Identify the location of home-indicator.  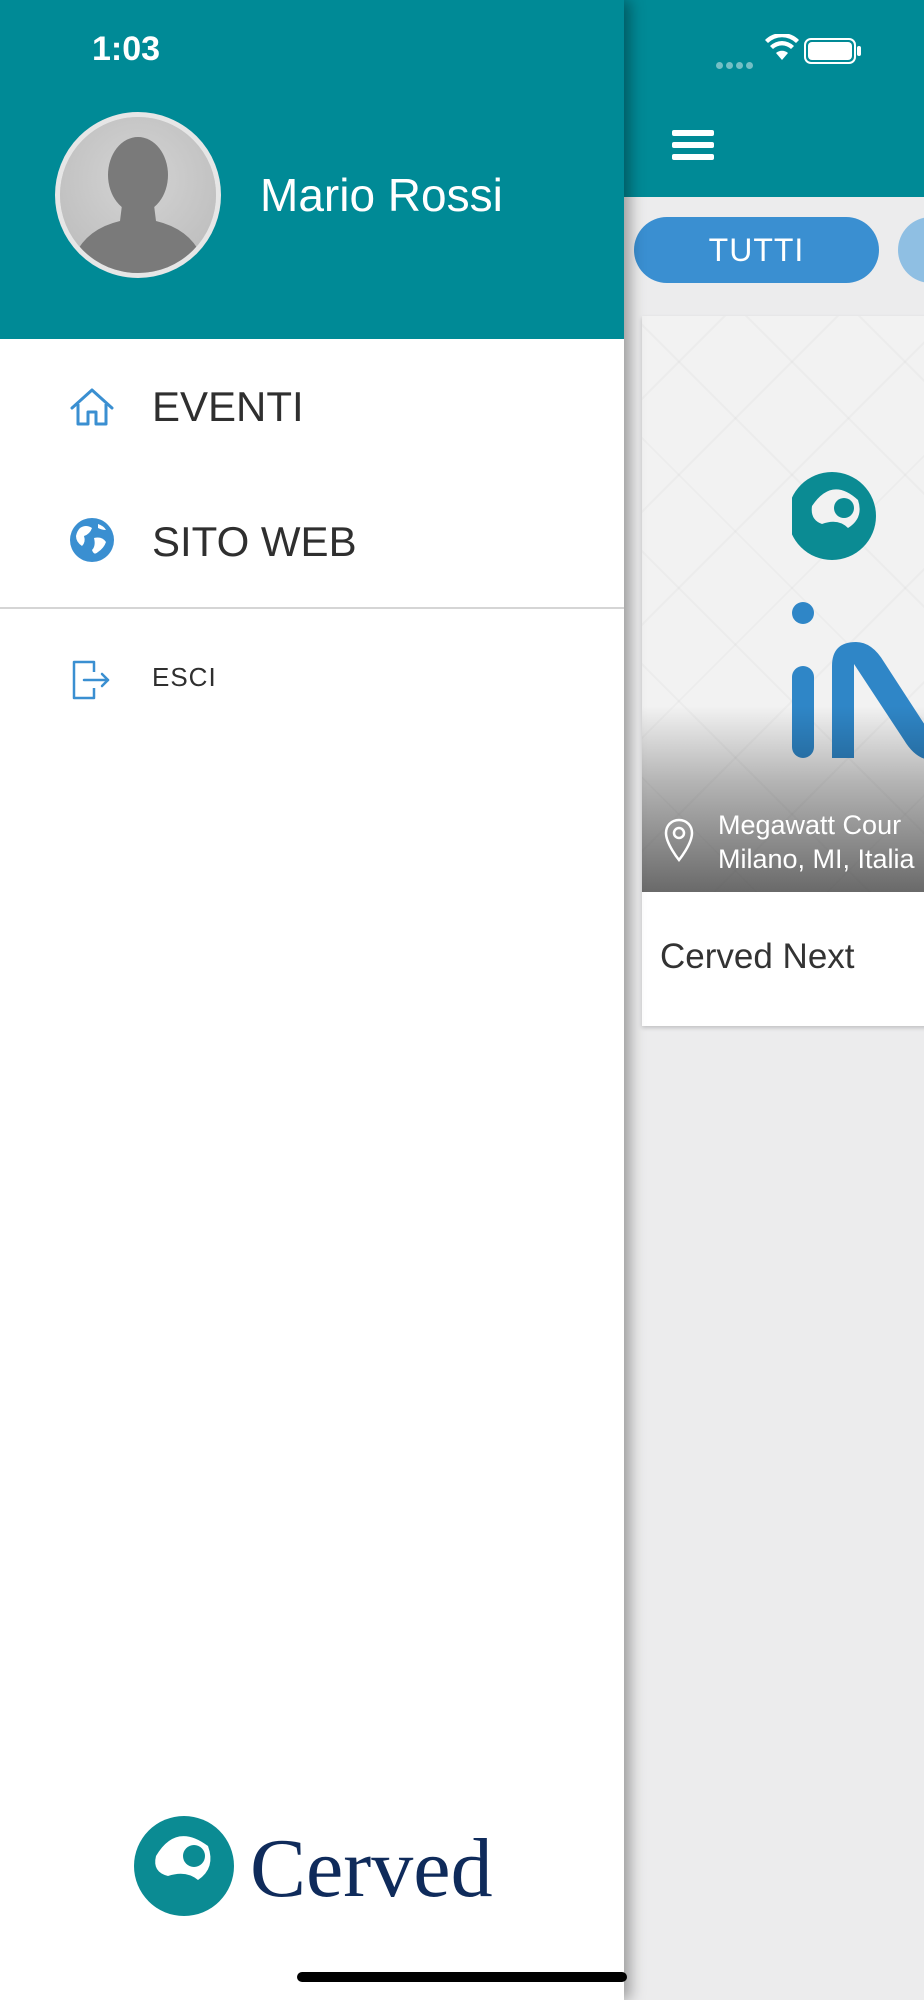
(462, 1977).